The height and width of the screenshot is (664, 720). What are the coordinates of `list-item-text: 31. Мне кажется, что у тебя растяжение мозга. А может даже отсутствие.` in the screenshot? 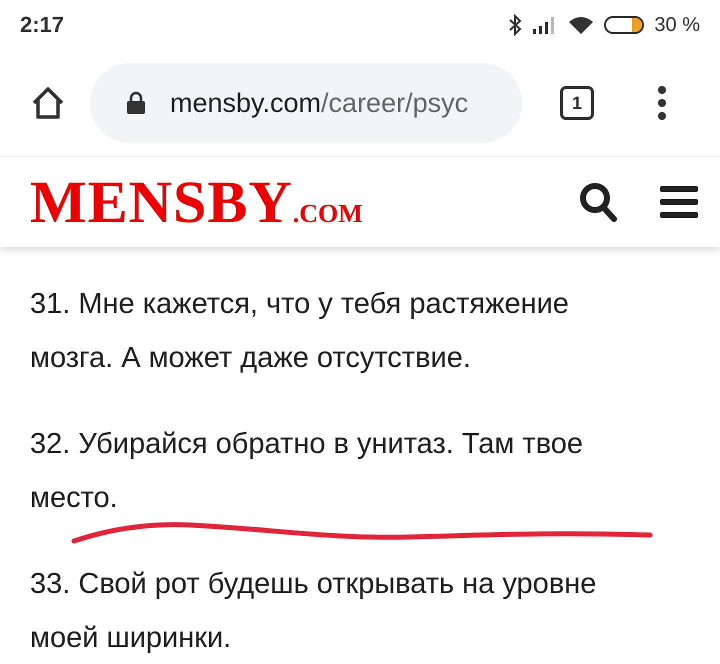 It's located at (300, 331).